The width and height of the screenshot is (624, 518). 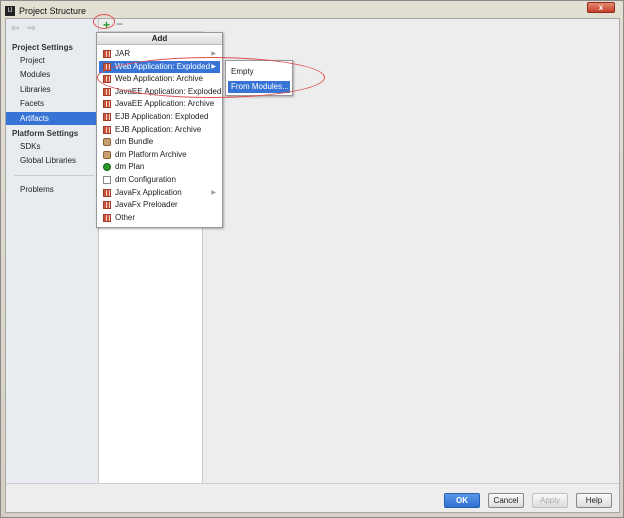 What do you see at coordinates (52, 103) in the screenshot?
I see `sidebar-item-facets: Facets` at bounding box center [52, 103].